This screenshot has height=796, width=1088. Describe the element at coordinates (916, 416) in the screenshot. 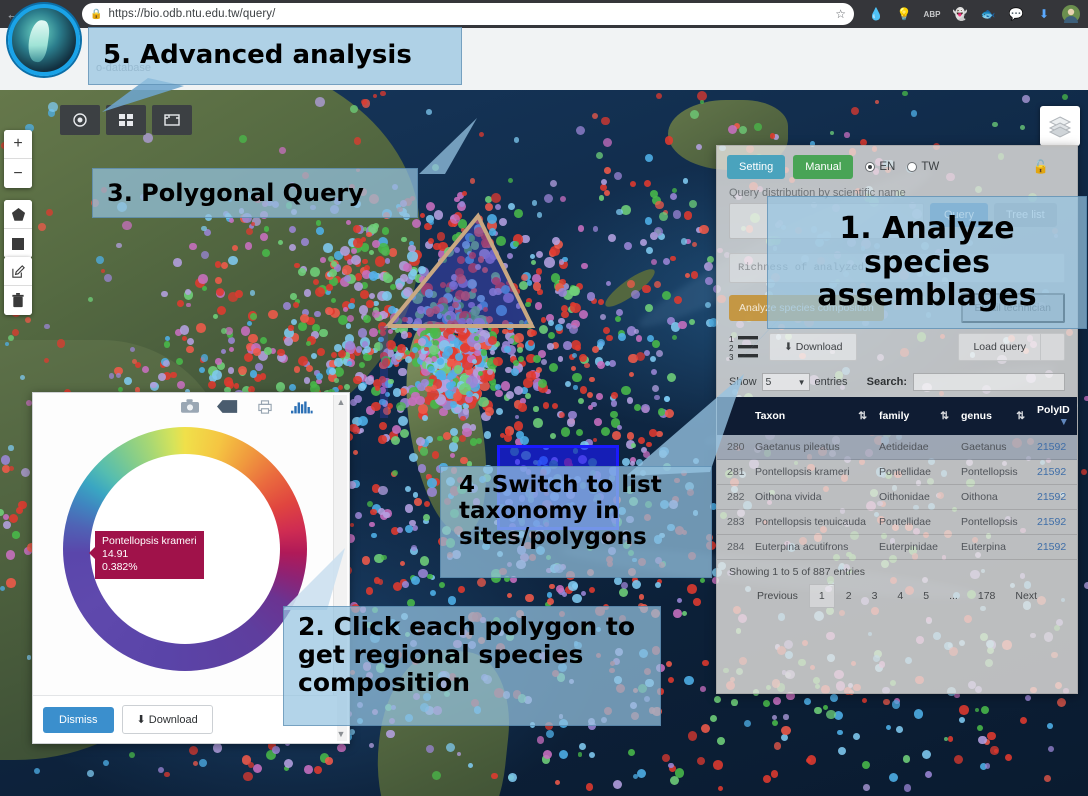

I see `col-family: family ⇅` at that location.